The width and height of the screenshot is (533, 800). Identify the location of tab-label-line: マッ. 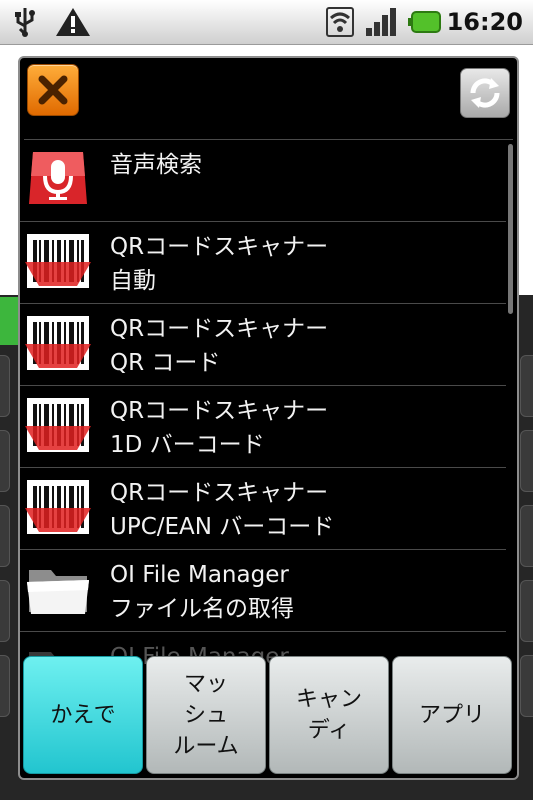
(205, 684).